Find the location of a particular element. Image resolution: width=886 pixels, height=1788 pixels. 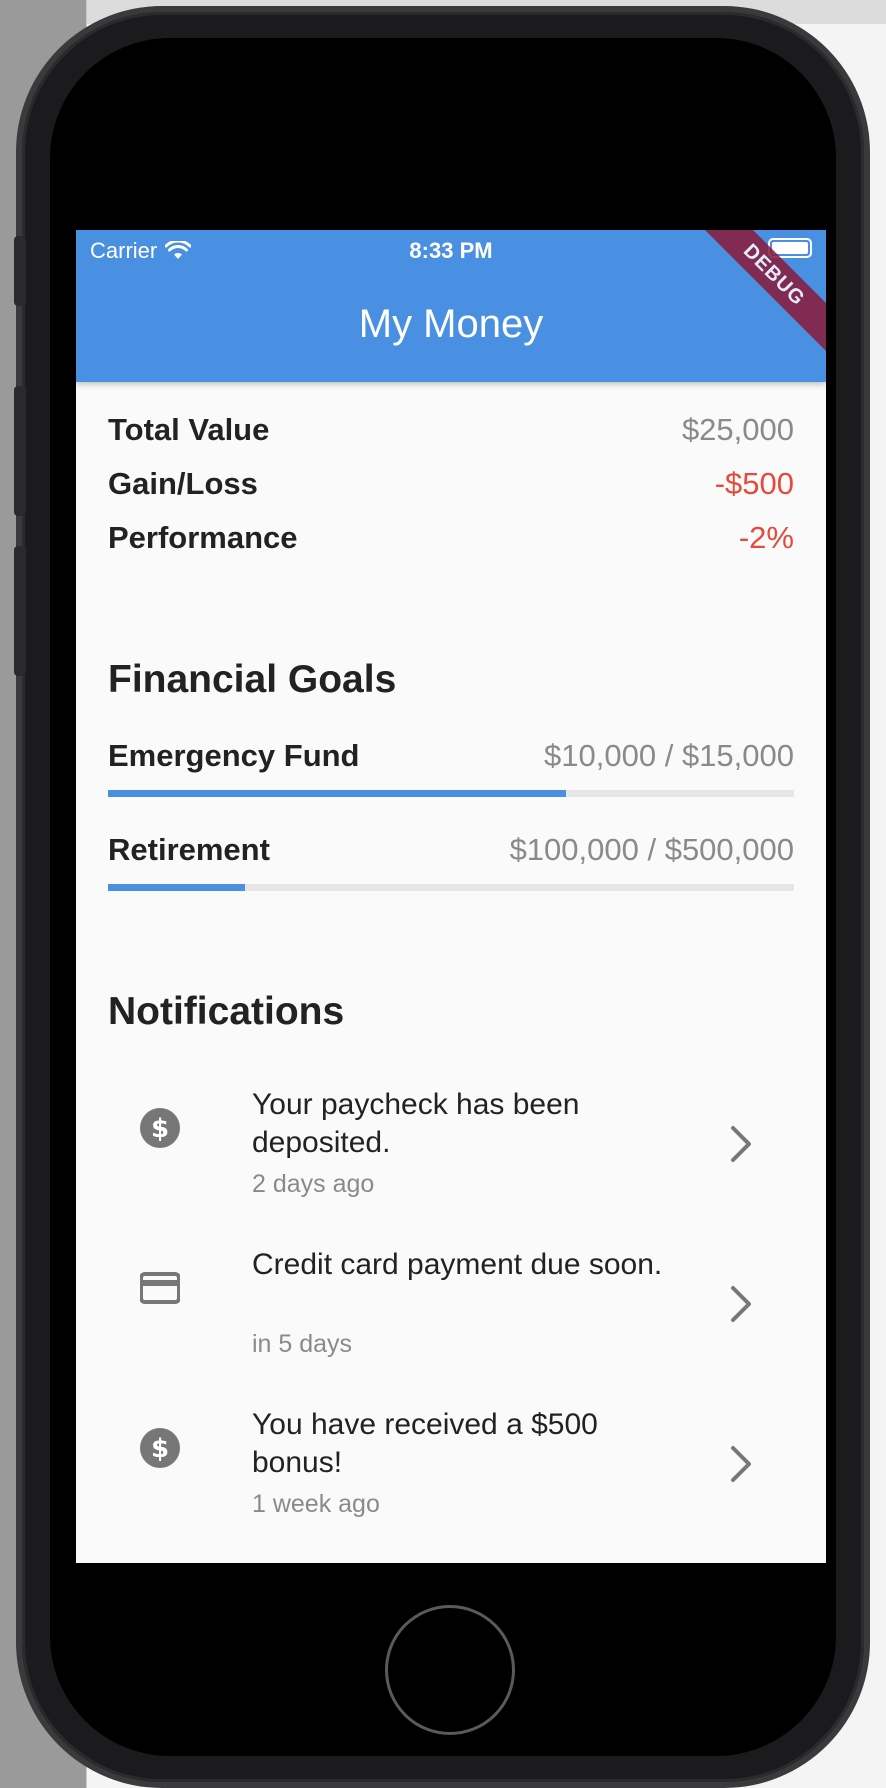

summary-label: Performance is located at coordinates (203, 537).